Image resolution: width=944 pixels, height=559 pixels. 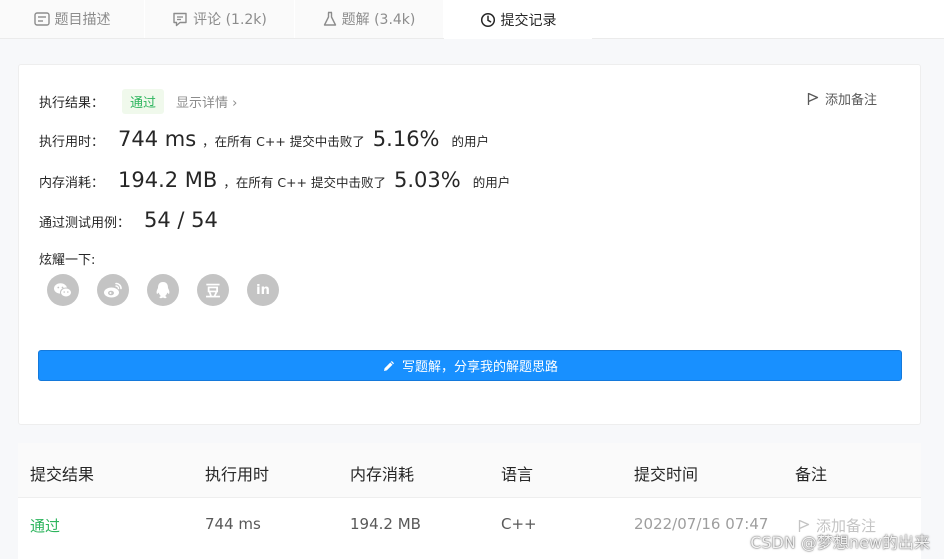 I want to click on douban-glyph: 豆, so click(x=213, y=290).